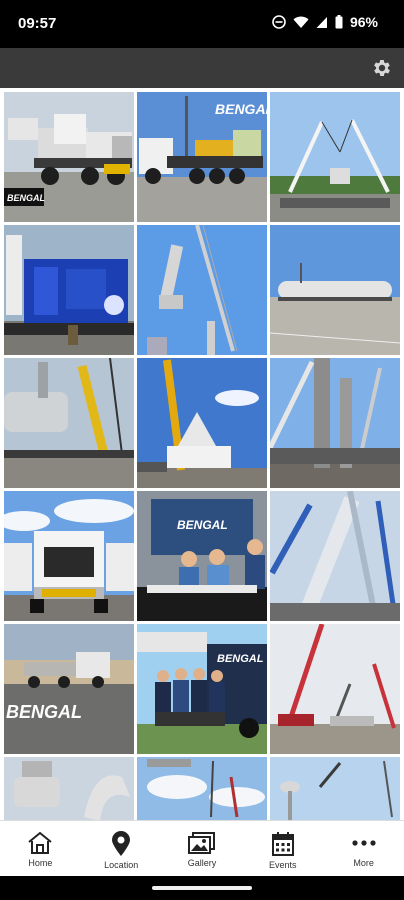  Describe the element at coordinates (37, 23) in the screenshot. I see `status-time: 09:57` at that location.